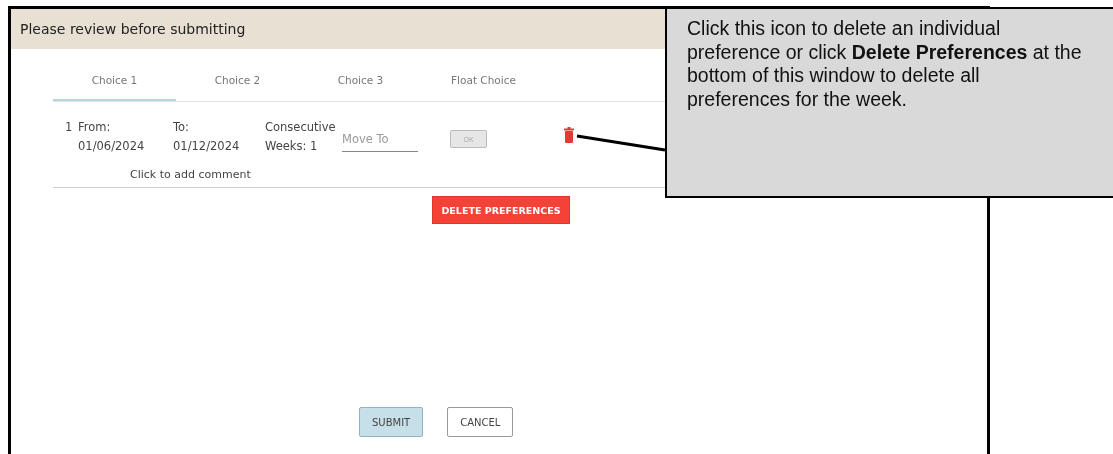  I want to click on delete-preferences-button: DELETE PREFERENCES, so click(501, 210).